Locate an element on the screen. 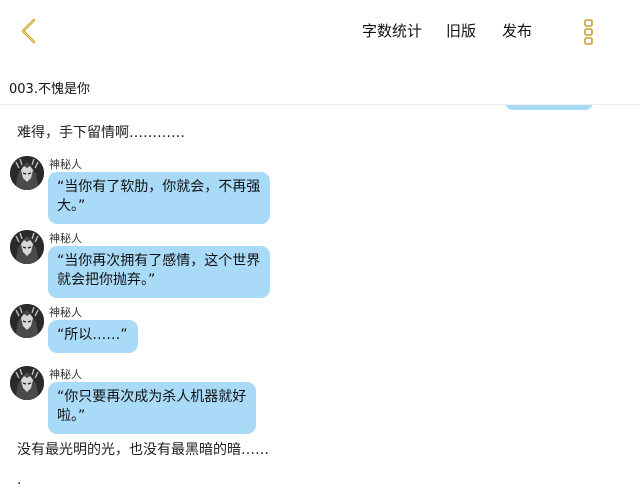 The height and width of the screenshot is (500, 640). chapter-title: 003.不愧是你 is located at coordinates (49, 87).